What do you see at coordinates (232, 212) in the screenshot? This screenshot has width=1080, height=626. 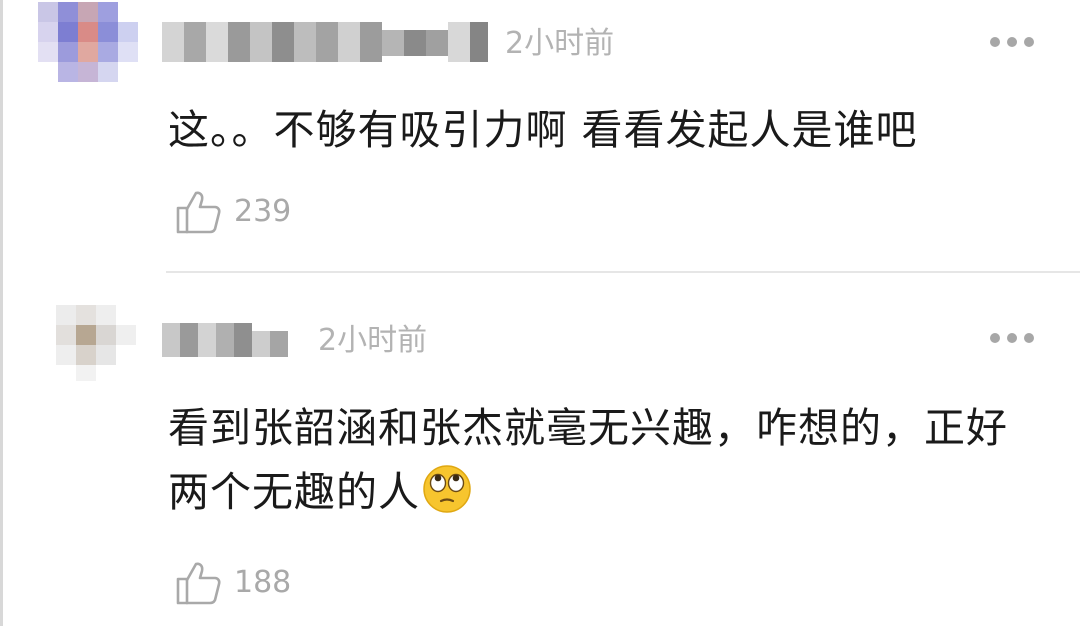 I see `like-button: 239` at bounding box center [232, 212].